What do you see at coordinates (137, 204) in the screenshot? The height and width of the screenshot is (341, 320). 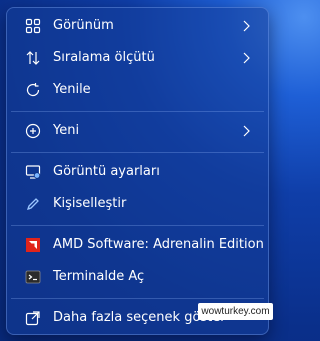 I see `menu-item-personalize: Kişiselleştir` at bounding box center [137, 204].